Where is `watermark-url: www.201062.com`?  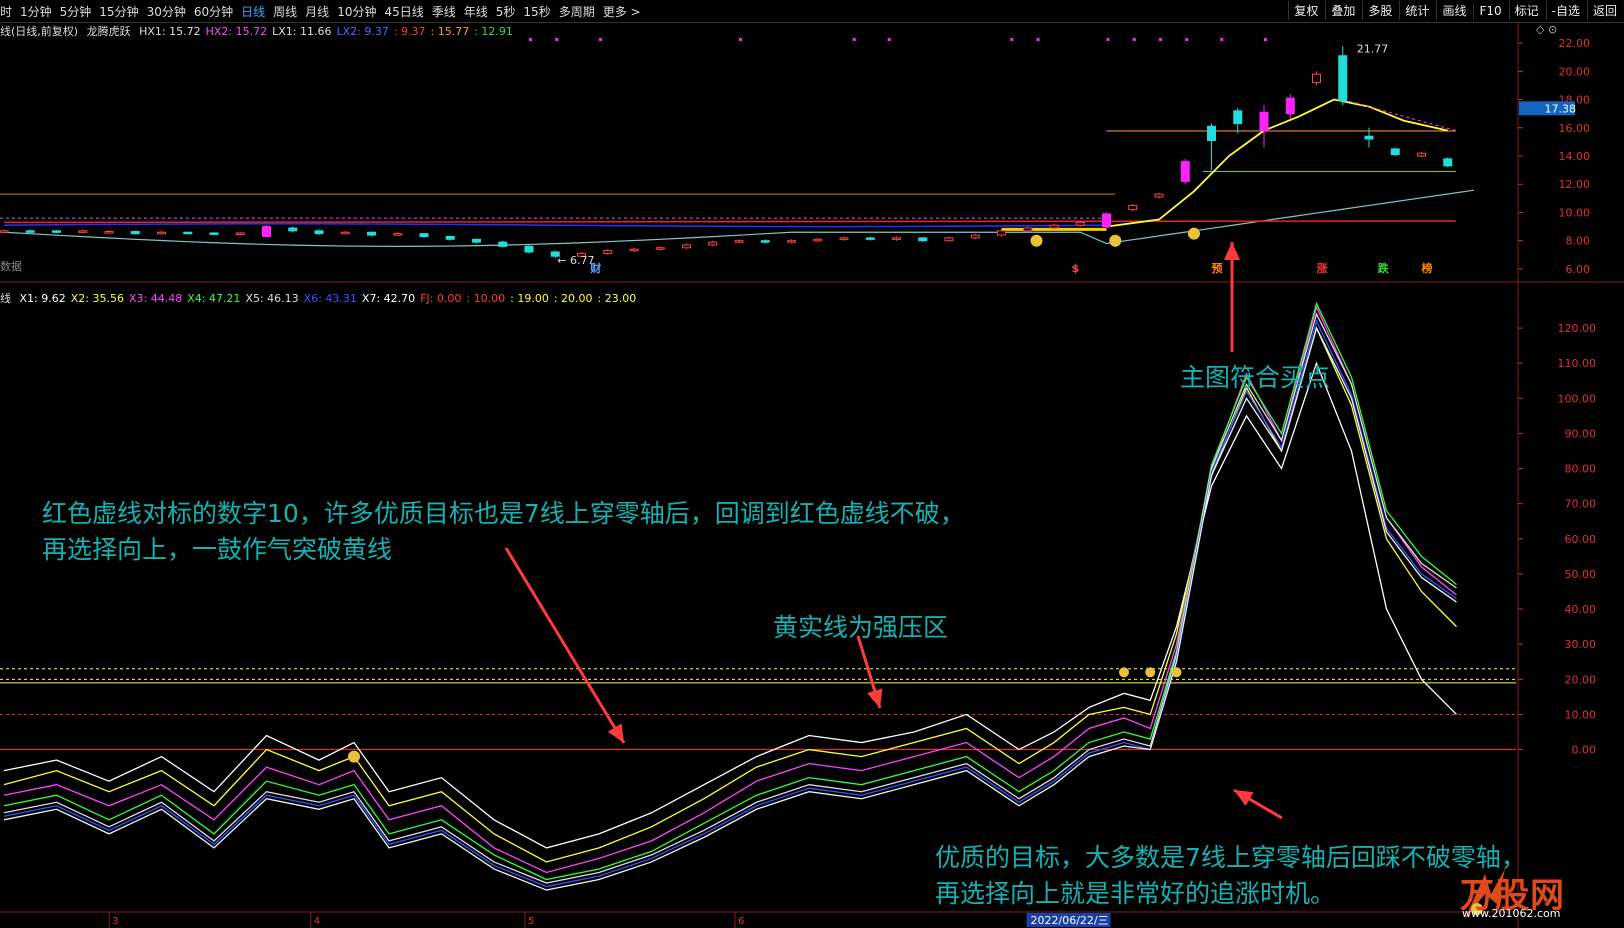
watermark-url: www.201062.com is located at coordinates (1511, 913).